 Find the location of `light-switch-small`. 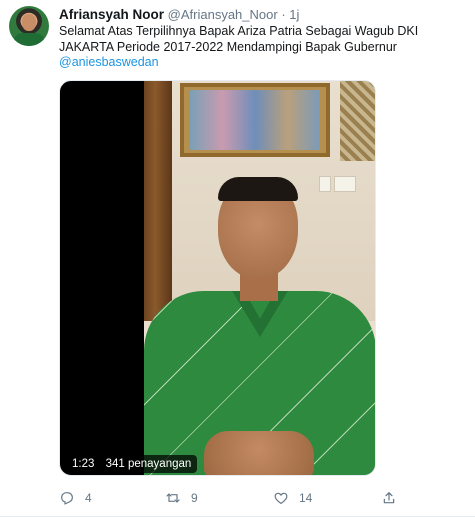

light-switch-small is located at coordinates (325, 184).